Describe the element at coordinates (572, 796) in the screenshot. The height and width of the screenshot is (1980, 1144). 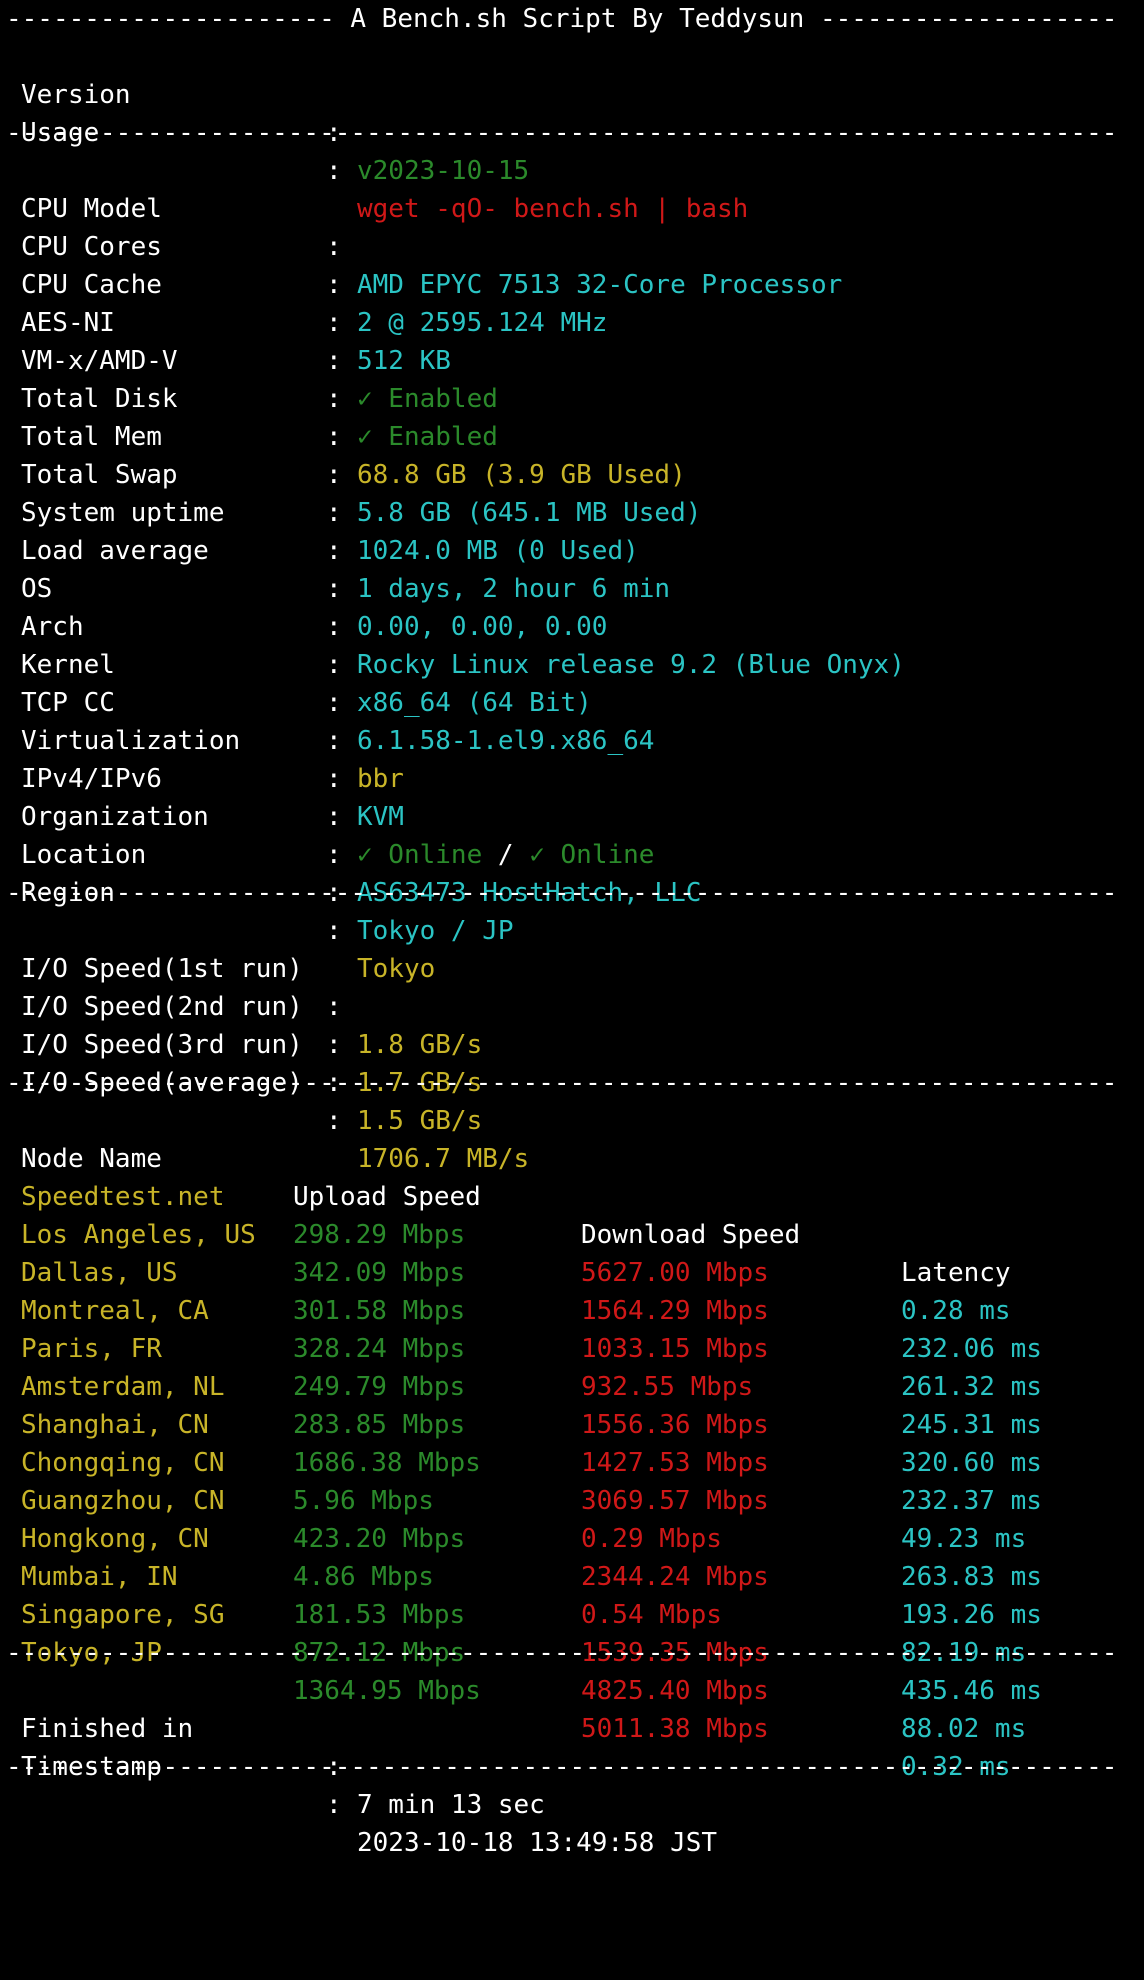
I see `ip-row: IPv4/IPv6 : ✓ Online / ✓ Online` at that location.